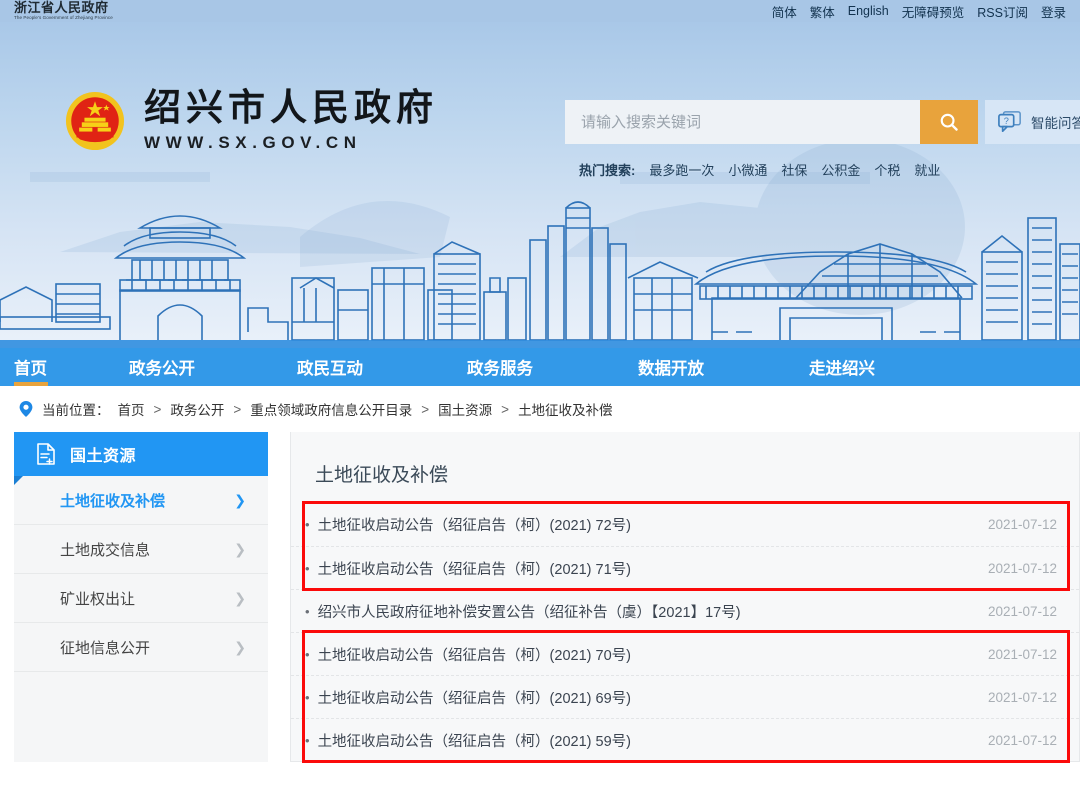  I want to click on search-zone: 热门搜索: 最多跑一次 小微通 社保 公积金 个税 就业, so click(771, 139).